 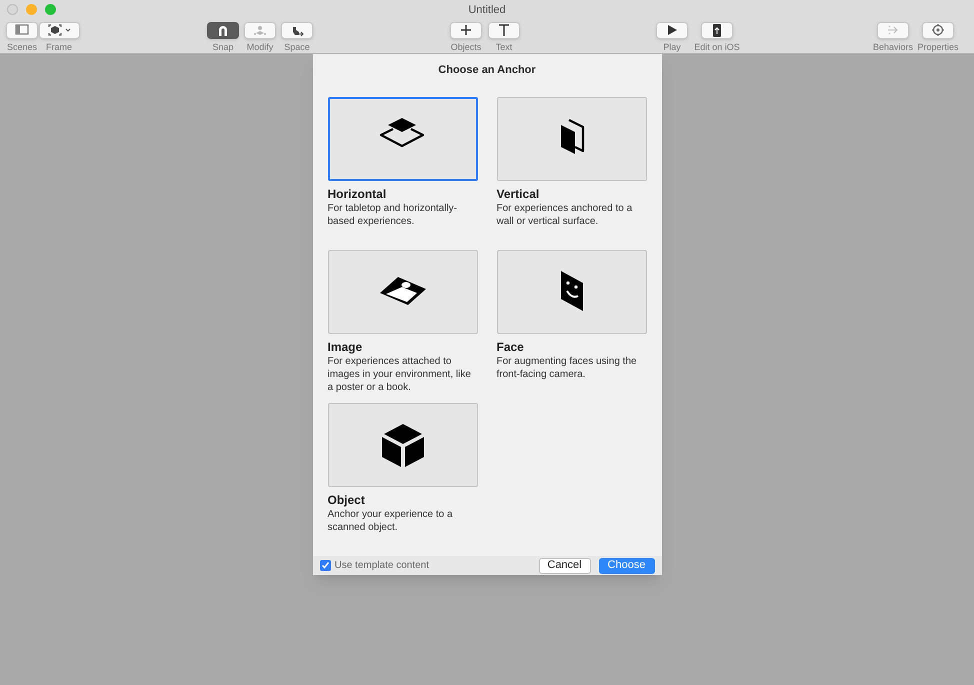 What do you see at coordinates (381, 566) in the screenshot?
I see `checkbox-label: Use template content` at bounding box center [381, 566].